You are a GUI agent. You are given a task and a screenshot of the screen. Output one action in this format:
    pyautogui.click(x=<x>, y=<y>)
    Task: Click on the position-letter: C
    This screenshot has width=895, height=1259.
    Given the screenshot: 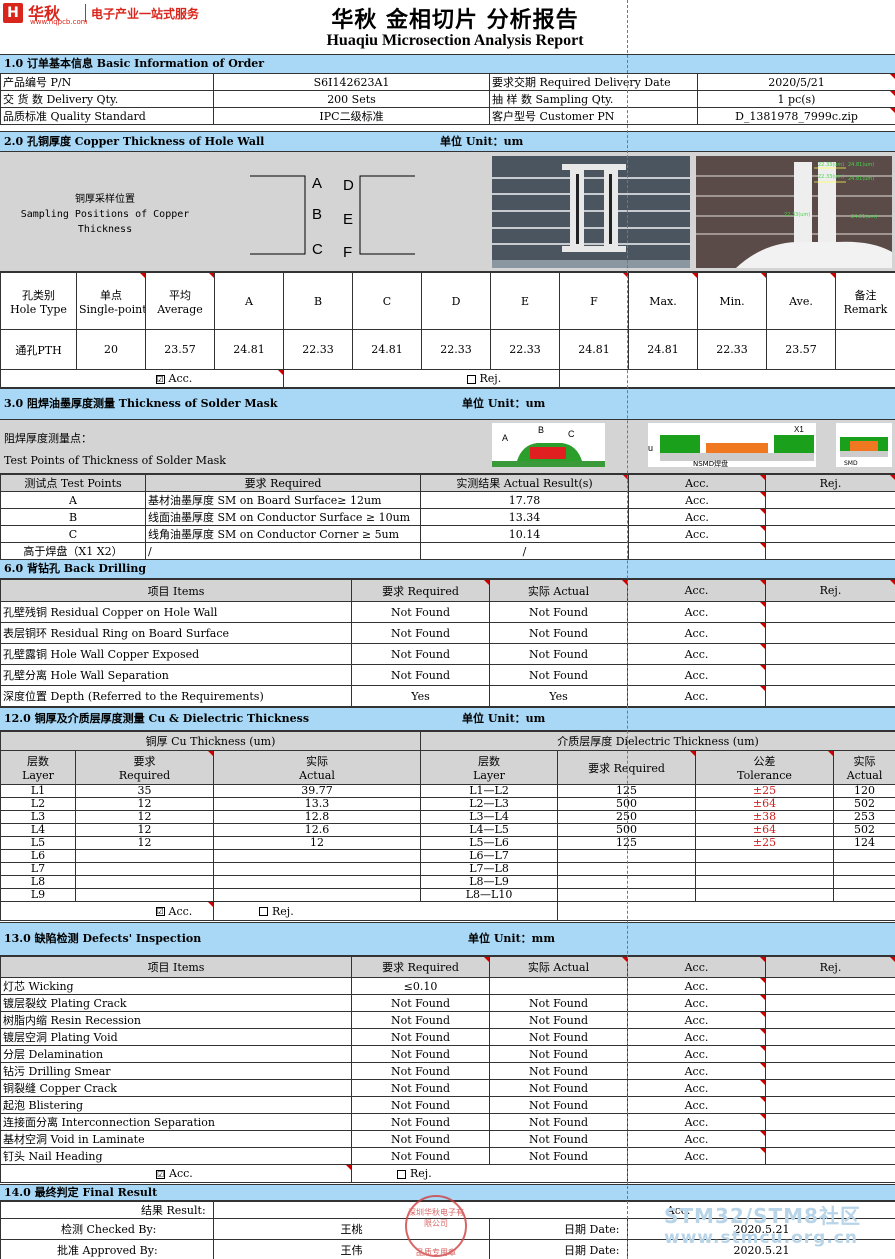 What is the action you would take?
    pyautogui.click(x=317, y=249)
    